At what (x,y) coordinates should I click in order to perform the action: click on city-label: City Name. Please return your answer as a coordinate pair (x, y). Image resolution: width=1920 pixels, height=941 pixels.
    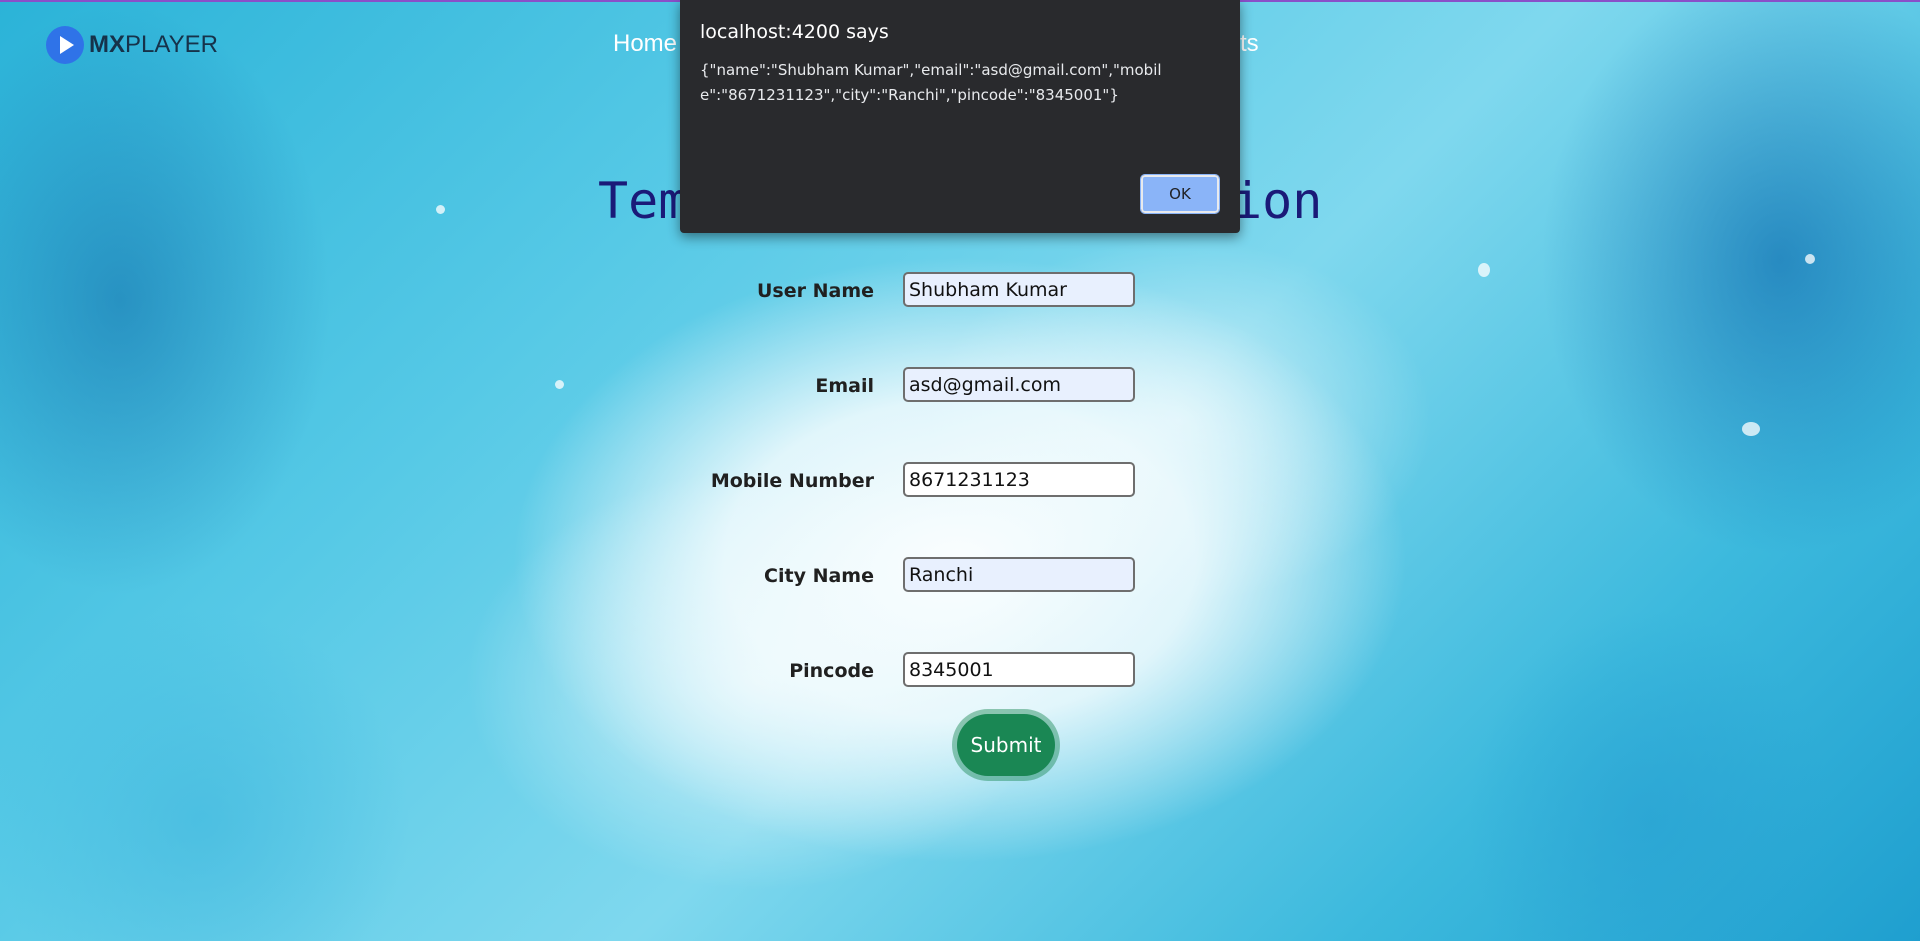
    Looking at the image, I should click on (819, 576).